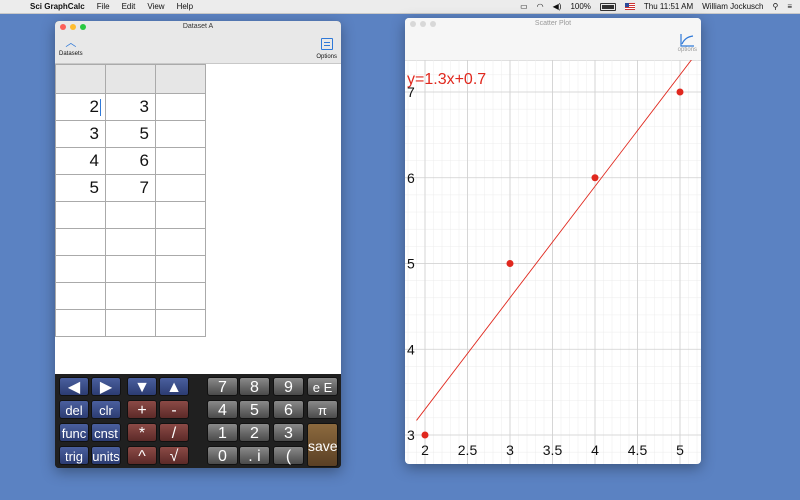  I want to click on menu-list: Sci GraphCalc File Edit View Help, so click(111, 6).